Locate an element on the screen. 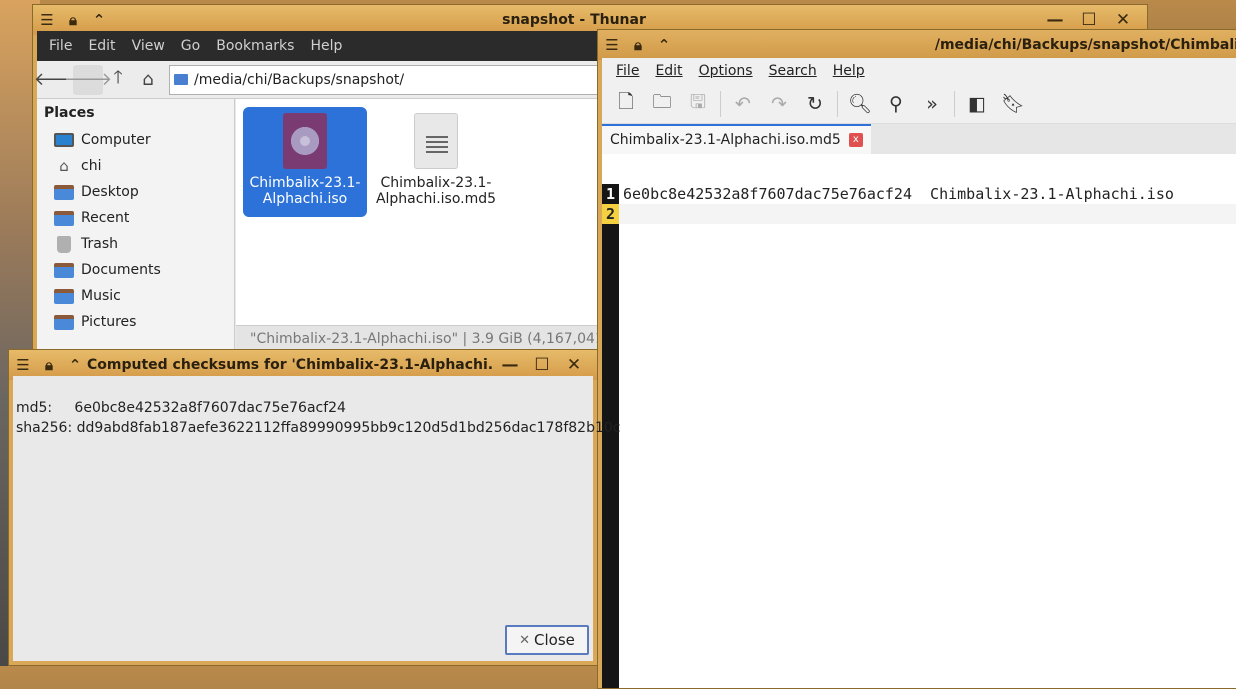 Image resolution: width=1236 pixels, height=689 pixels. folder-music-icon is located at coordinates (64, 296).